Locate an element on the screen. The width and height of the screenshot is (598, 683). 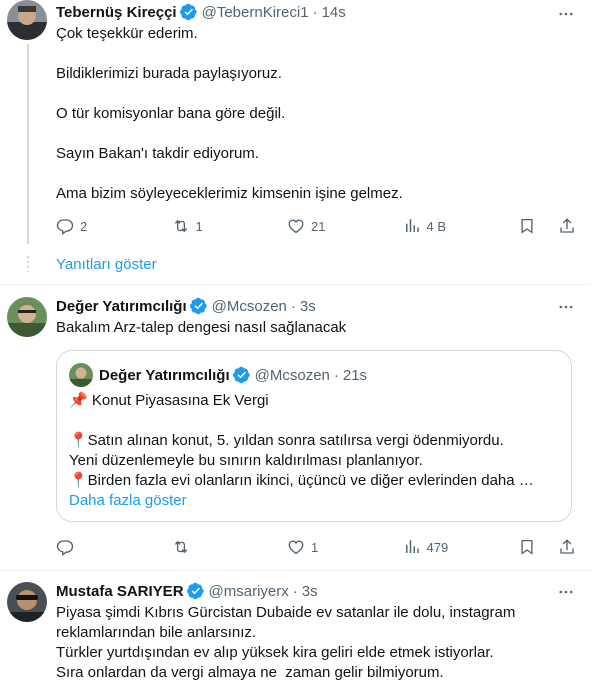
author-name: Tebernüş Kireççi is located at coordinates (116, 12).